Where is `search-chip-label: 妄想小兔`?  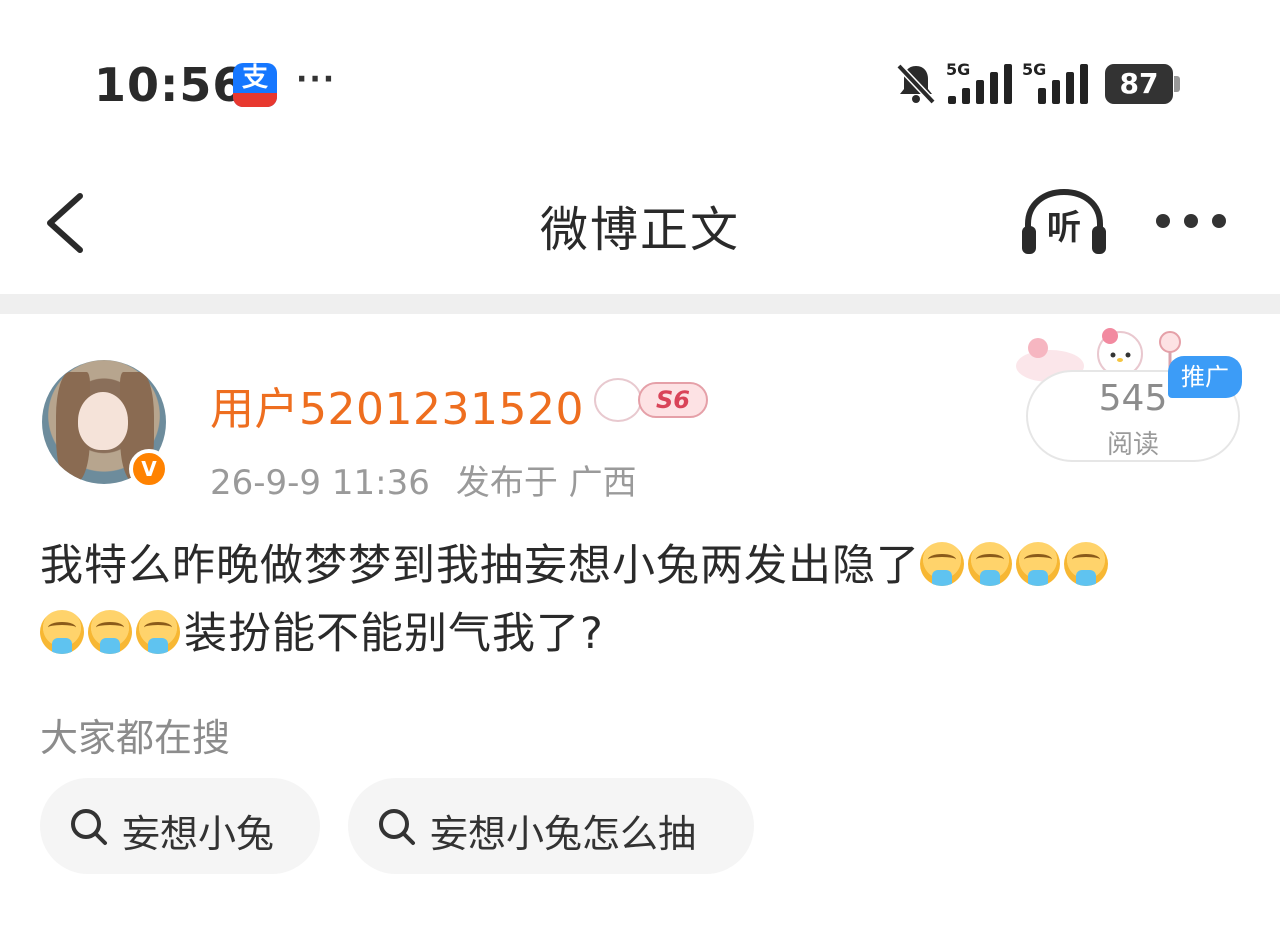
search-chip-label: 妄想小兔 is located at coordinates (198, 834).